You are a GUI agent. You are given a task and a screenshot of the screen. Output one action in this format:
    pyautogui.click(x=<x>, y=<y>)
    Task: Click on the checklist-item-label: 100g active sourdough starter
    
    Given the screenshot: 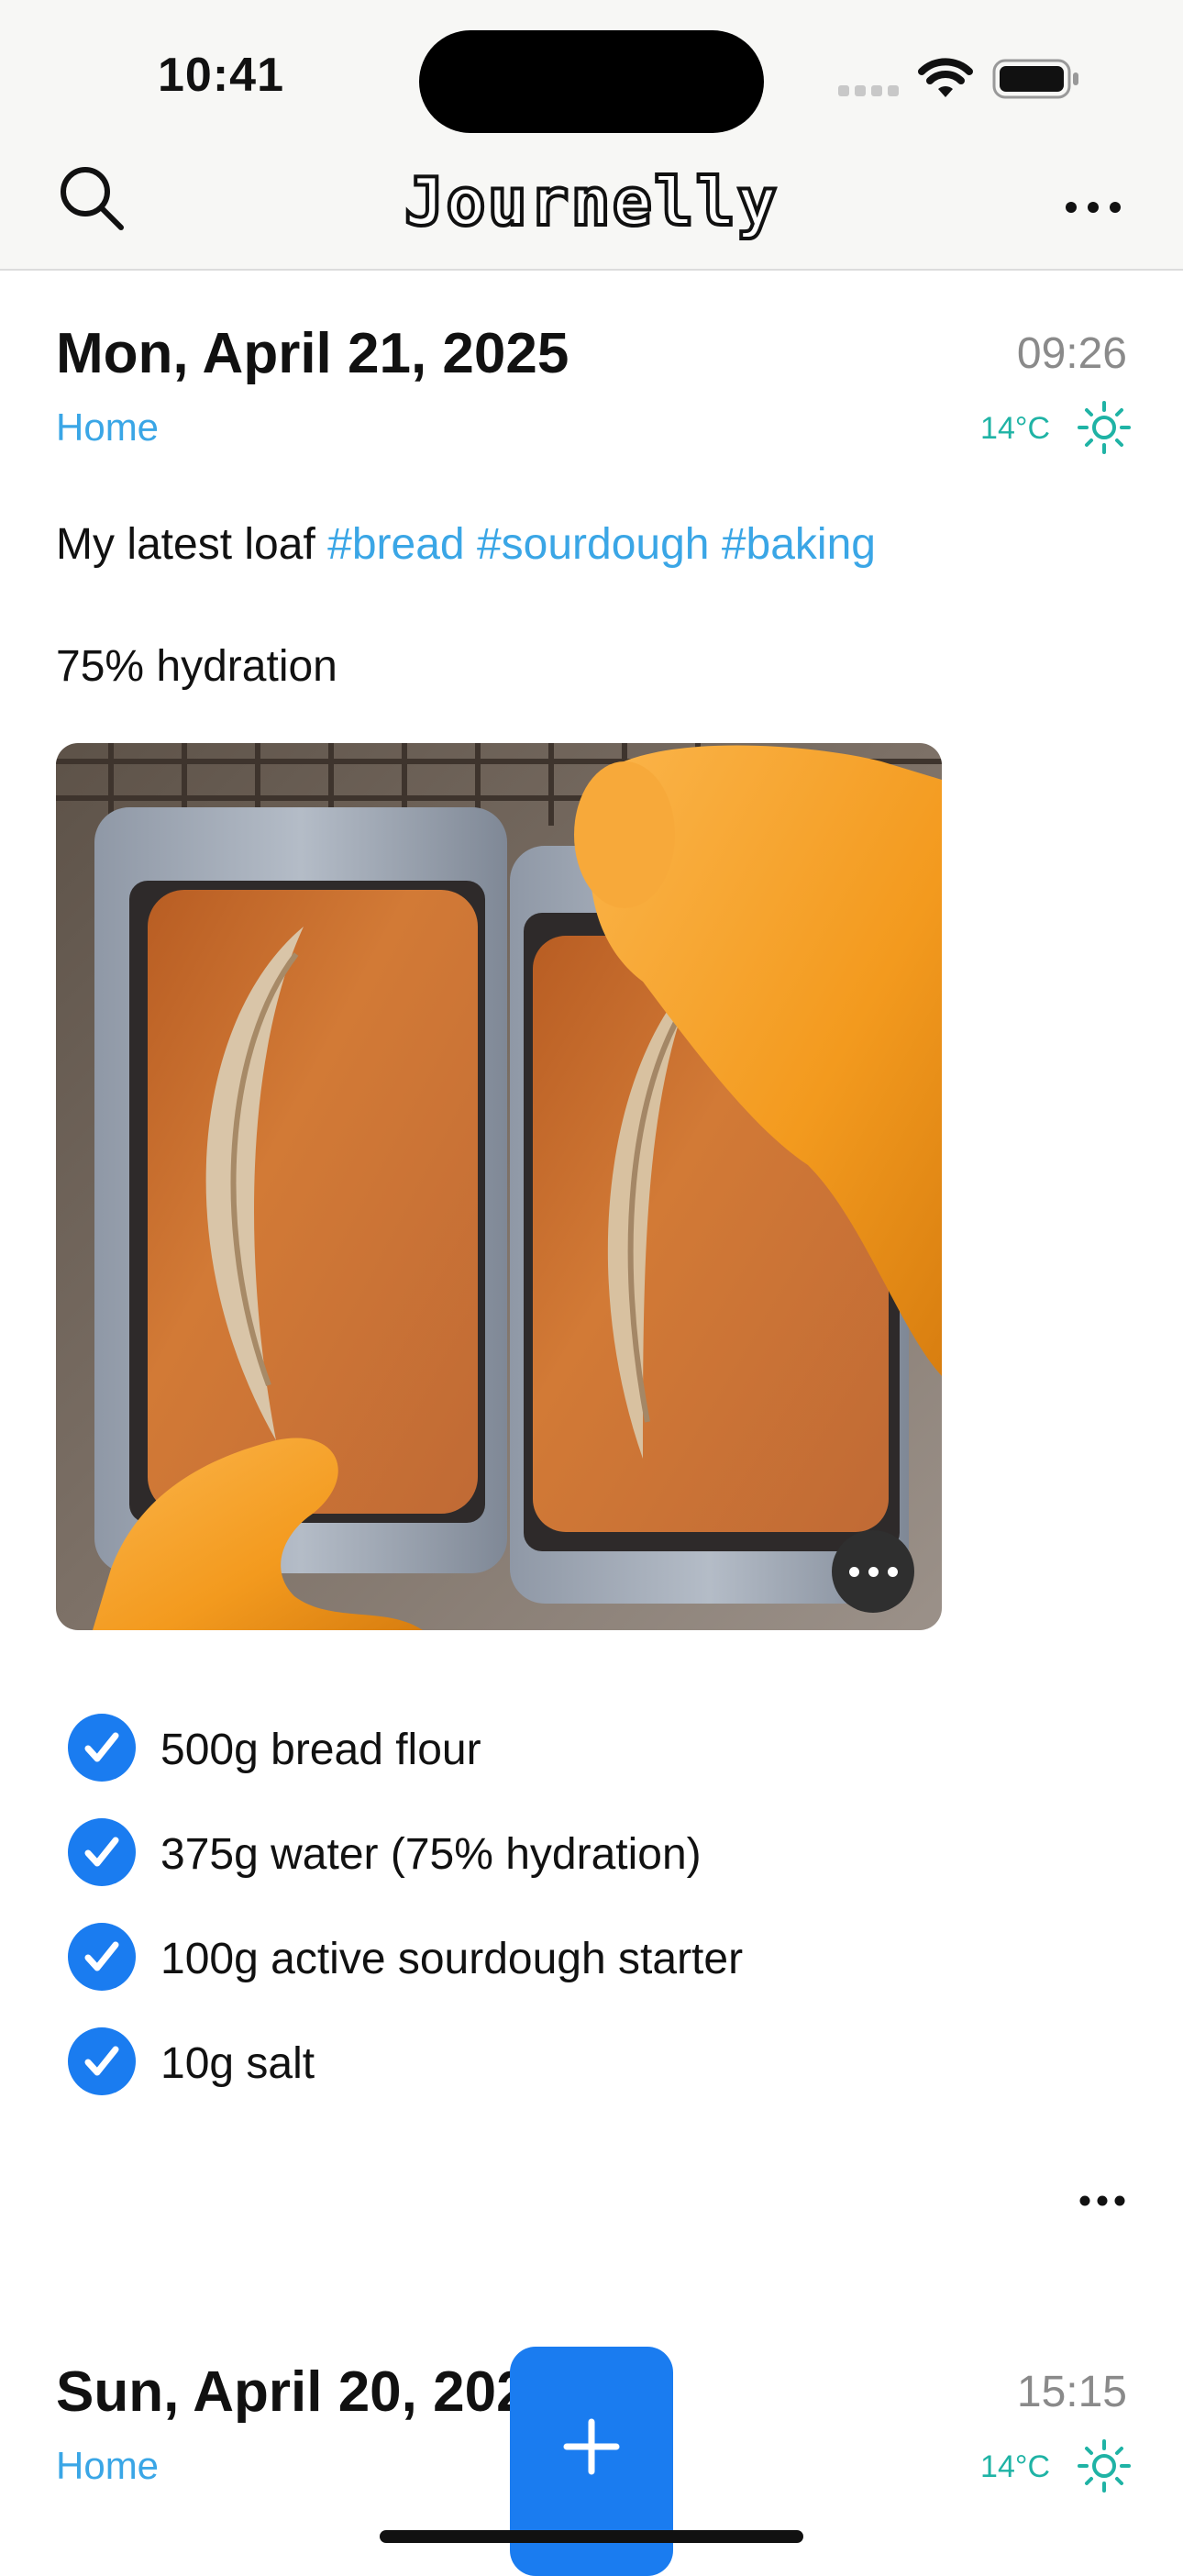 What is the action you would take?
    pyautogui.click(x=452, y=1959)
    